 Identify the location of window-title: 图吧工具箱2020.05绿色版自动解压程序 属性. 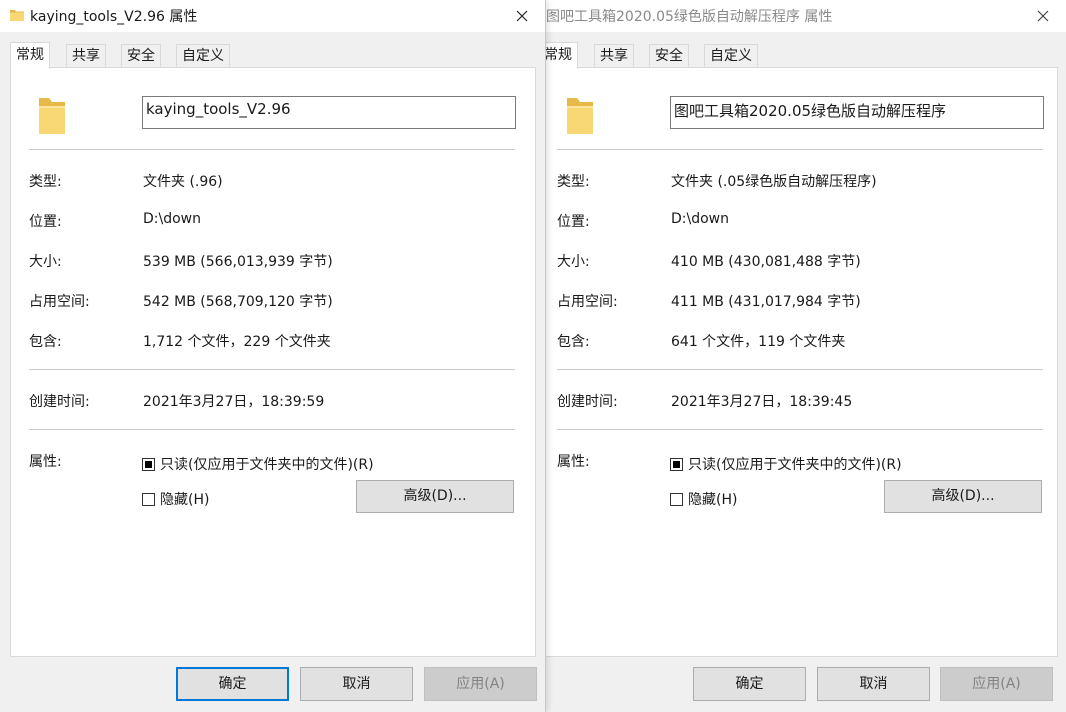
(689, 17).